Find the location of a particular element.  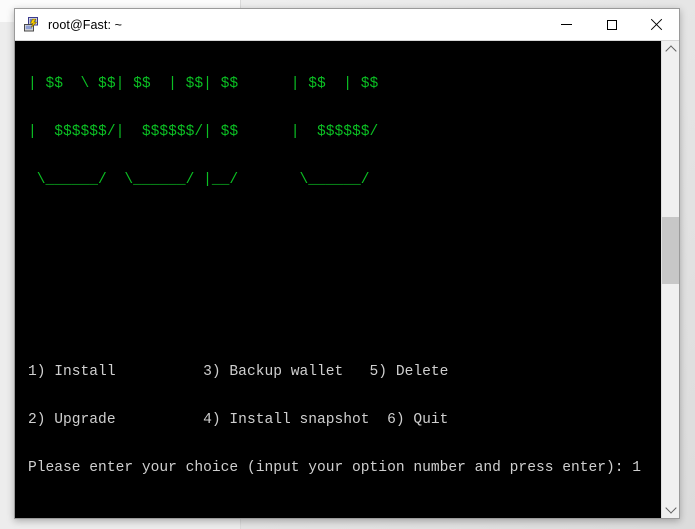

minimize-icon is located at coordinates (566, 24).